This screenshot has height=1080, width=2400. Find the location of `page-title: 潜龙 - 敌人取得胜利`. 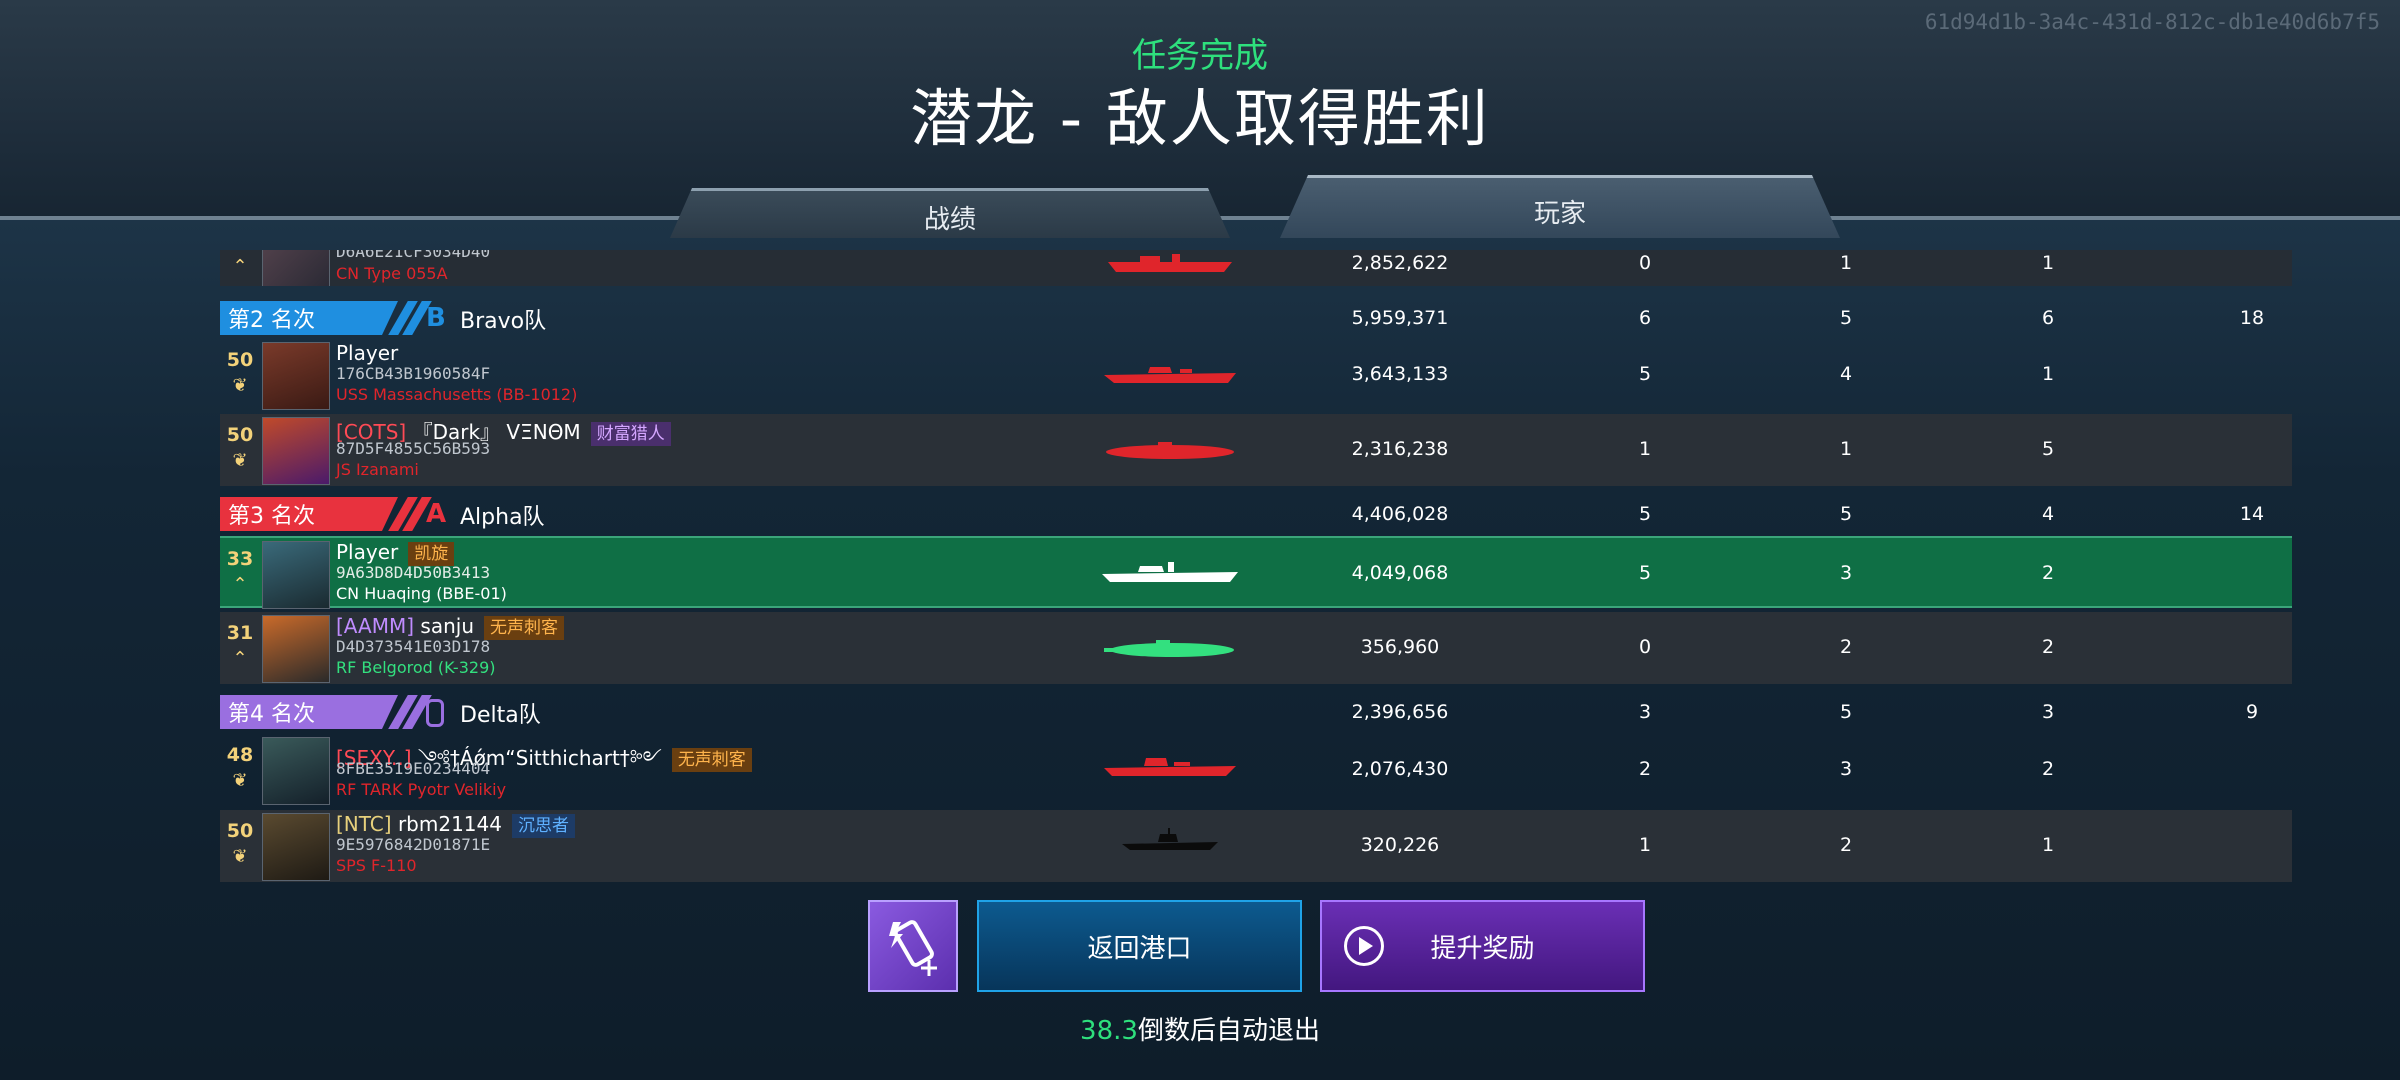

page-title: 潜龙 - 敌人取得胜利 is located at coordinates (1200, 118).